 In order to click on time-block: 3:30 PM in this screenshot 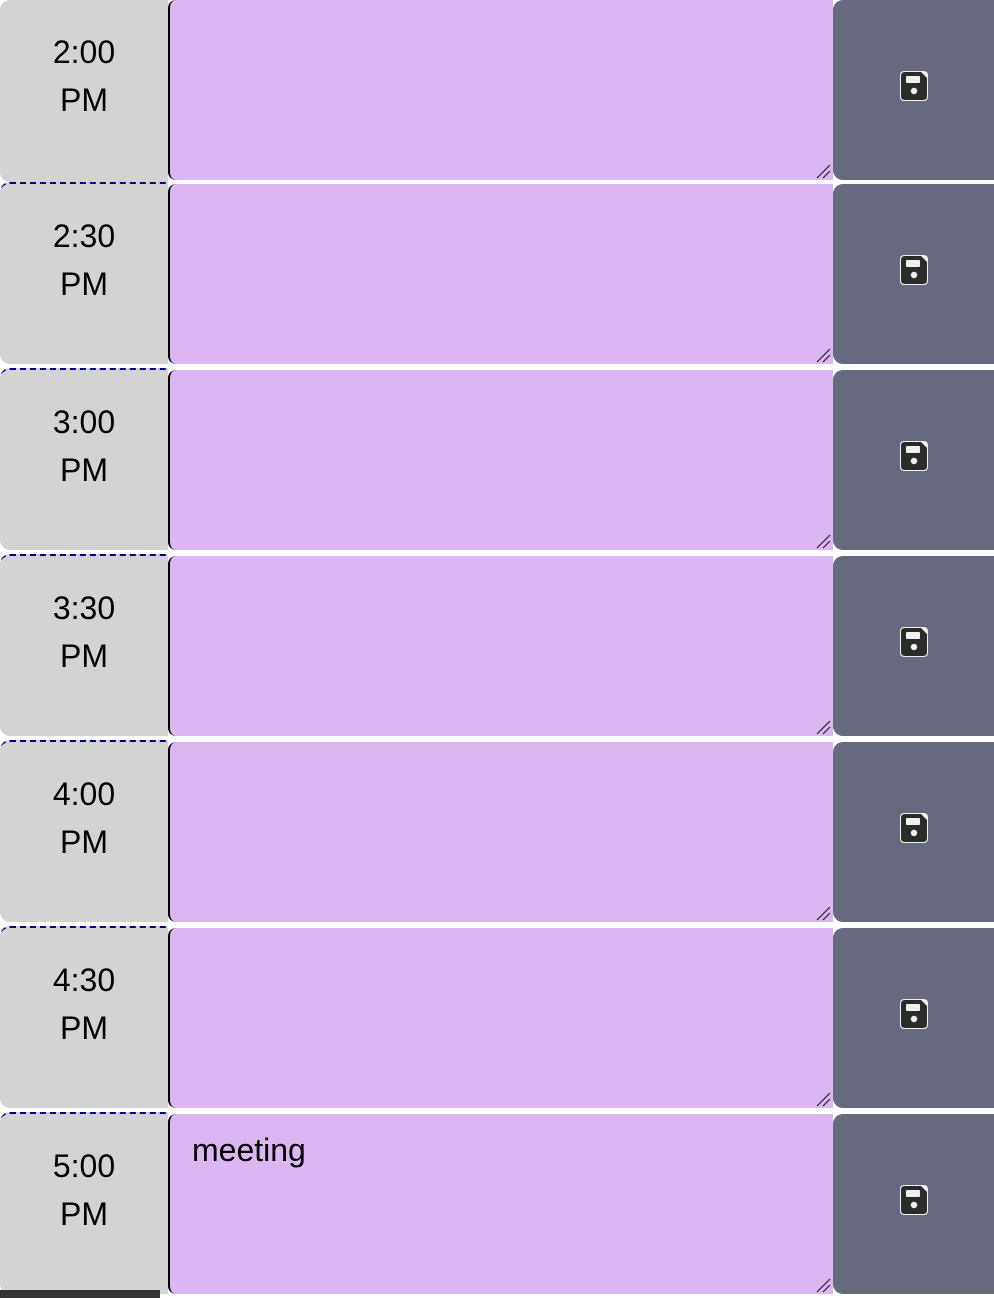, I will do `click(497, 645)`.